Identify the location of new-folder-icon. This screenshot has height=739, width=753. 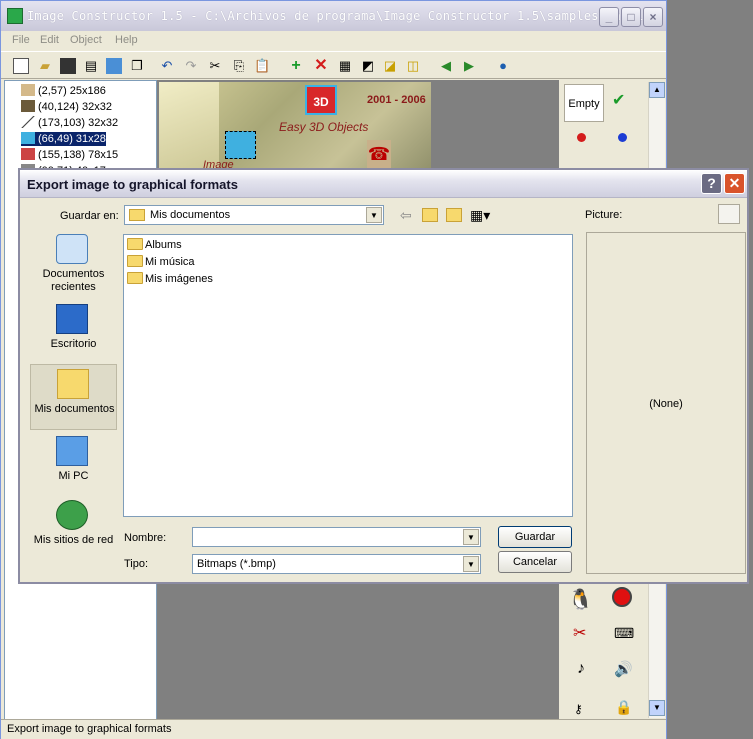
(454, 215).